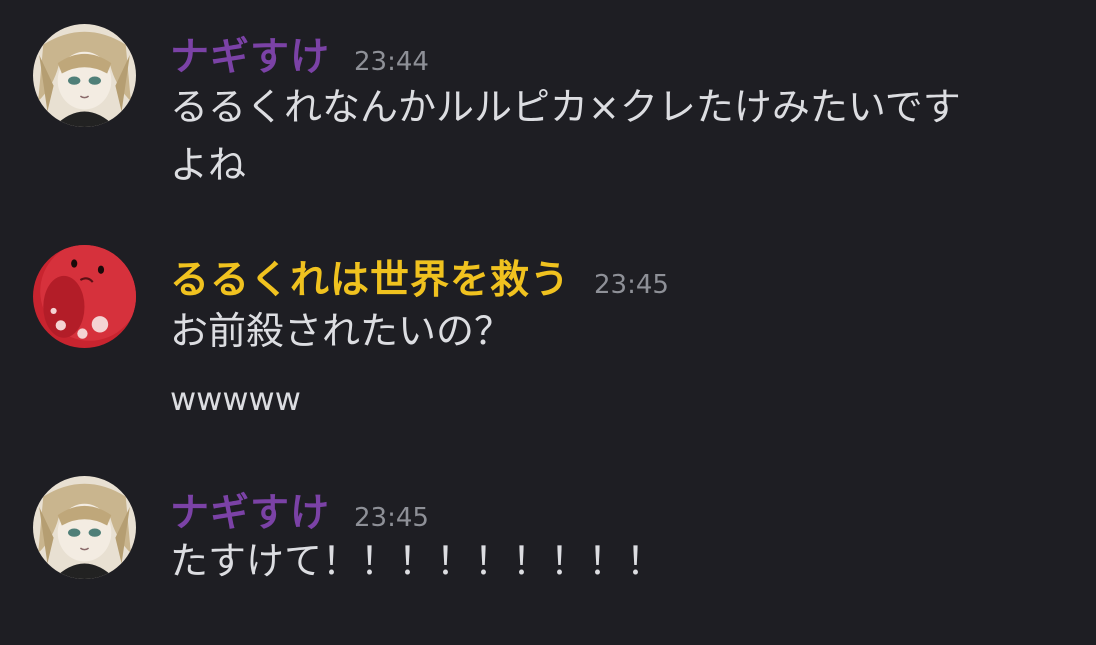 The width and height of the screenshot is (1096, 645). I want to click on message-text: たすけて！！！！！！！！！, so click(417, 561).